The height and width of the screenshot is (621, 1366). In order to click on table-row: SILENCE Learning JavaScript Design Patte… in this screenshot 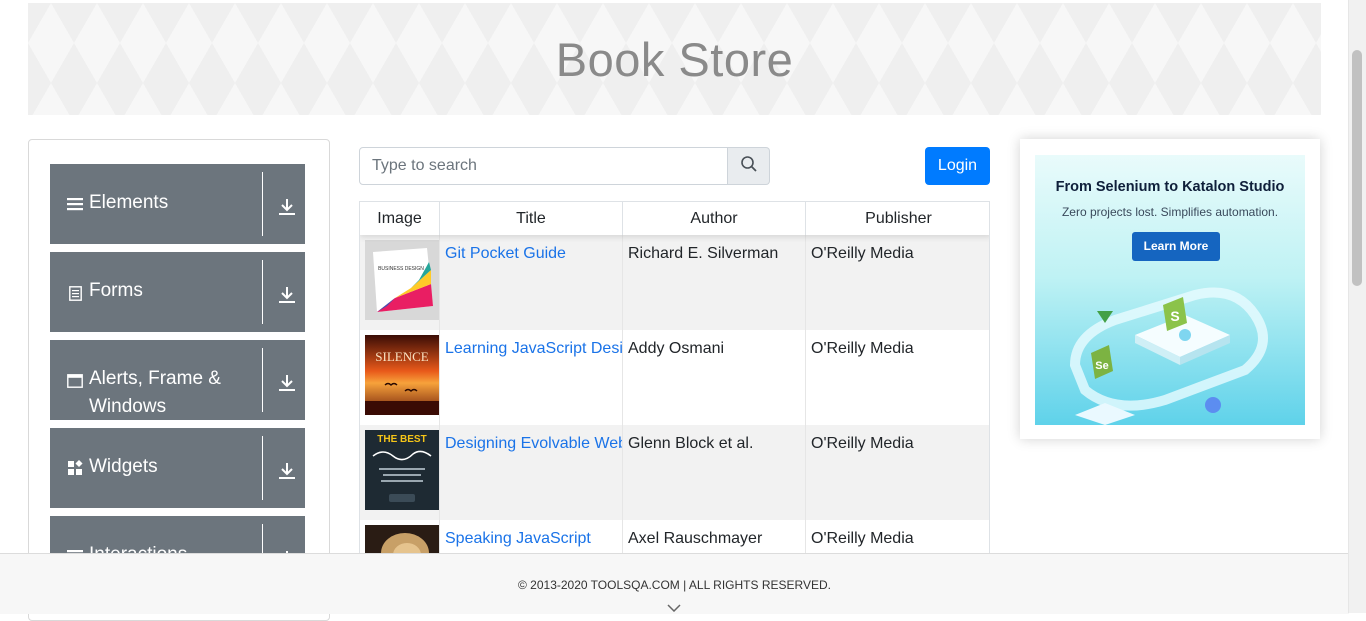, I will do `click(674, 377)`.